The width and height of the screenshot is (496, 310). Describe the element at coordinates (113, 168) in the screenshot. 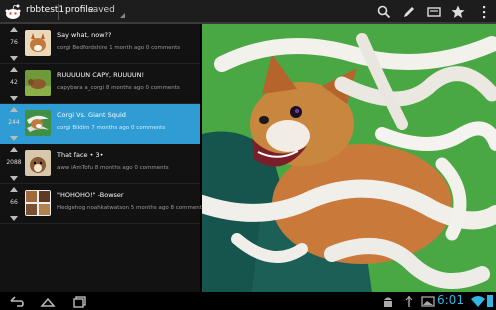

I see `post-meta: aww iAmTofu 8 months ago 0 comments` at that location.